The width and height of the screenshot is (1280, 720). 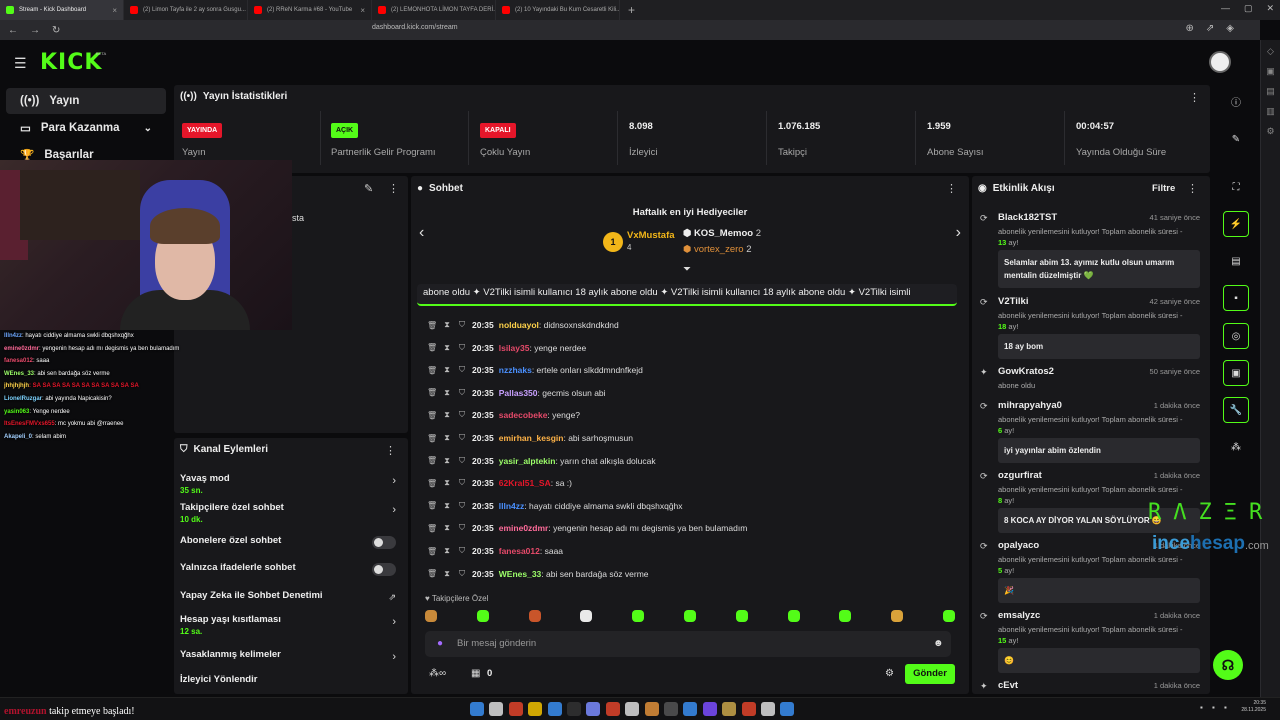 I want to click on edit-icon: ✎, so click(x=1236, y=139).